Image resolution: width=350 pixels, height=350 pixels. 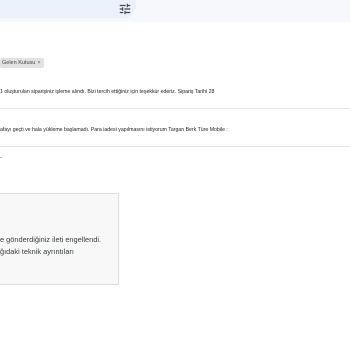 What do you see at coordinates (19, 63) in the screenshot?
I see `label-chip-text: Gelen Kutusu` at bounding box center [19, 63].